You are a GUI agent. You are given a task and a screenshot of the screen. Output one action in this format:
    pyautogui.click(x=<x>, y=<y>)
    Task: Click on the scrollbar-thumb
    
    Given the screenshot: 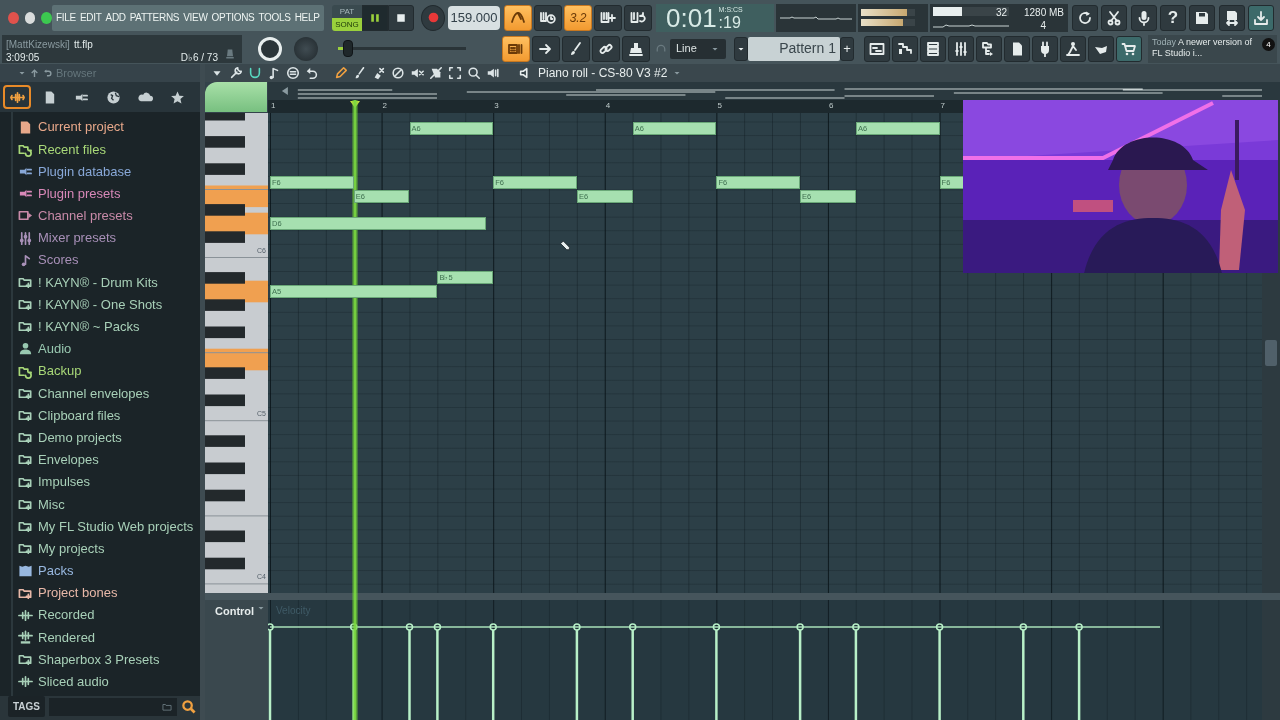 What is the action you would take?
    pyautogui.click(x=1271, y=353)
    